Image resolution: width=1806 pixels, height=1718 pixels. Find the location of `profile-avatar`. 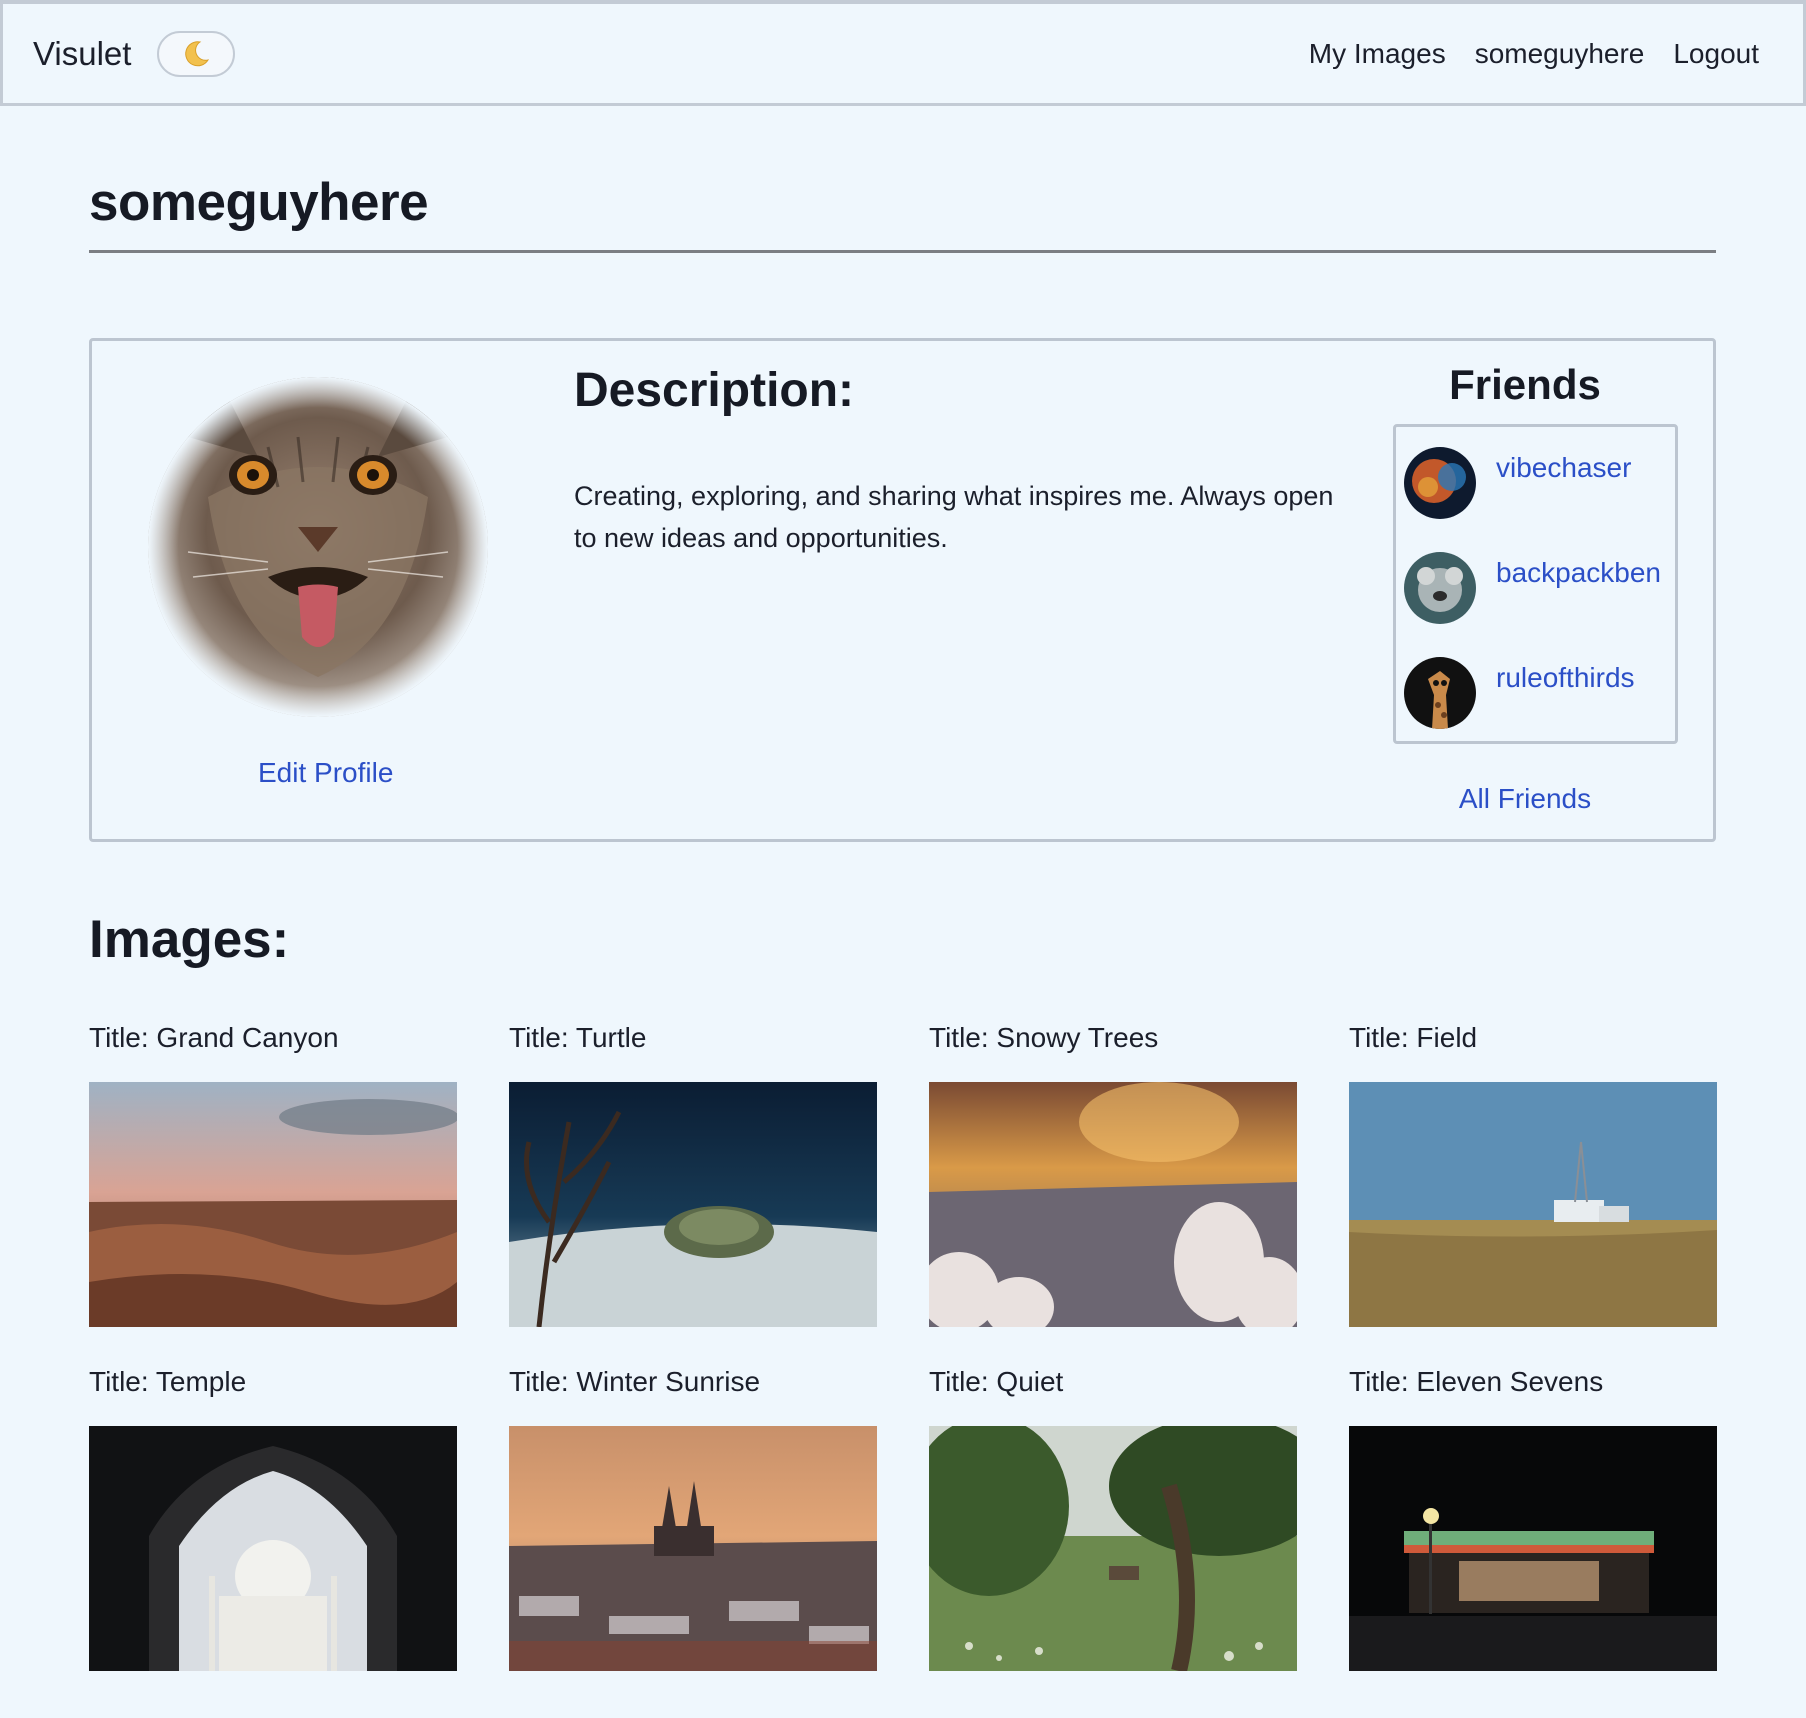

profile-avatar is located at coordinates (318, 547).